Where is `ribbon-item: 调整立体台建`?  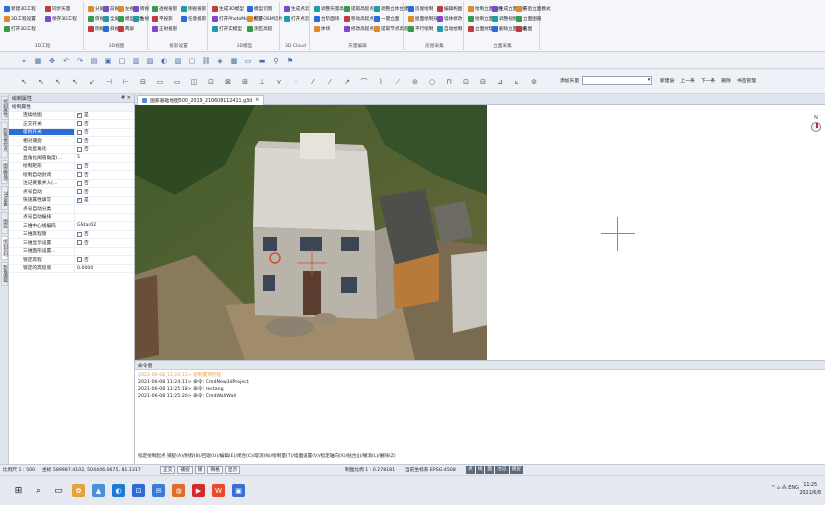
ribbon-item: 调整立体台建 is located at coordinates (391, 8).